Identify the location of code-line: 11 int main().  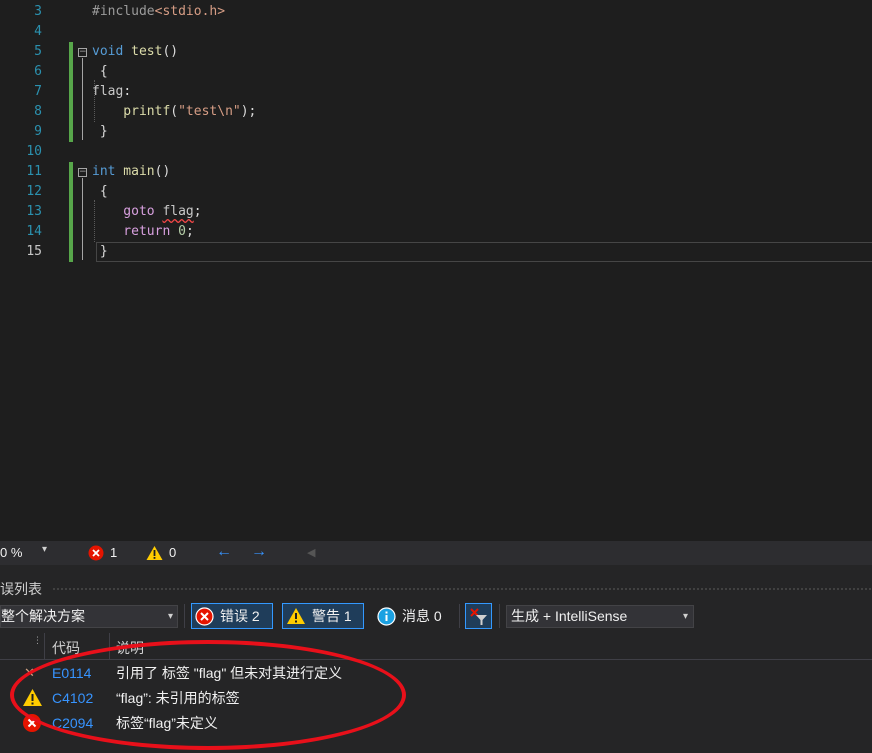
(436, 172).